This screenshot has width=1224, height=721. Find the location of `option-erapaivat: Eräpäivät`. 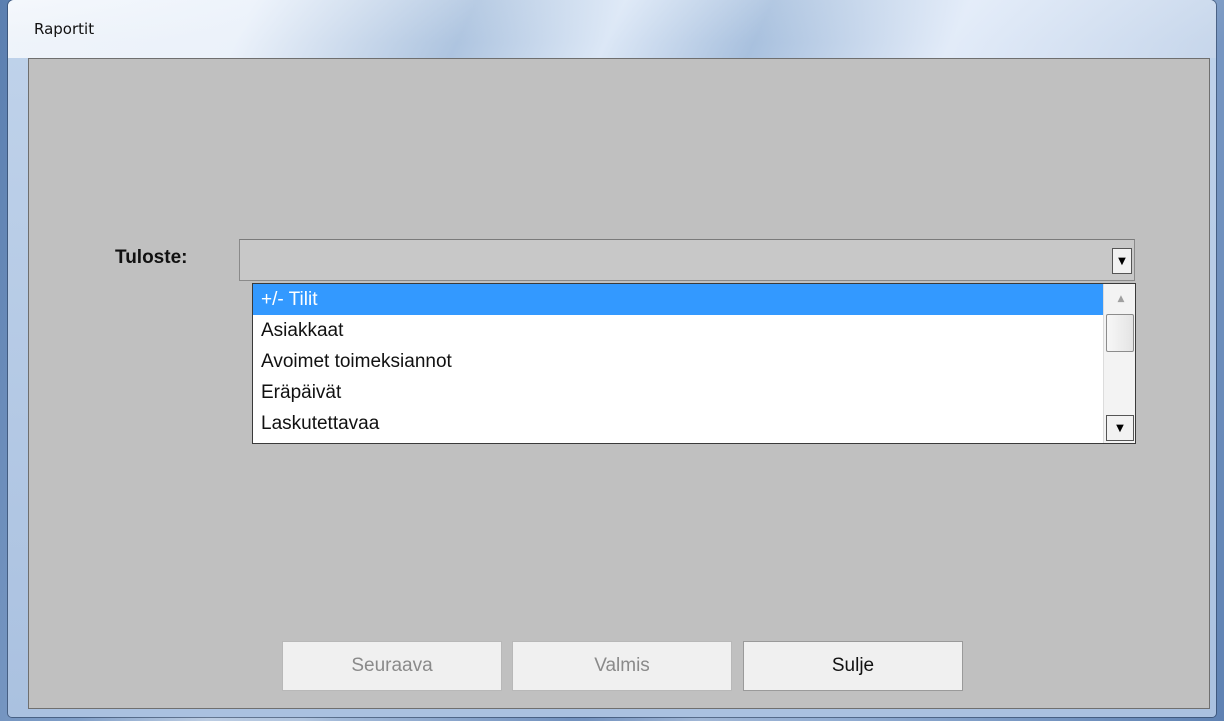

option-erapaivat: Eräpäivät is located at coordinates (678, 392).